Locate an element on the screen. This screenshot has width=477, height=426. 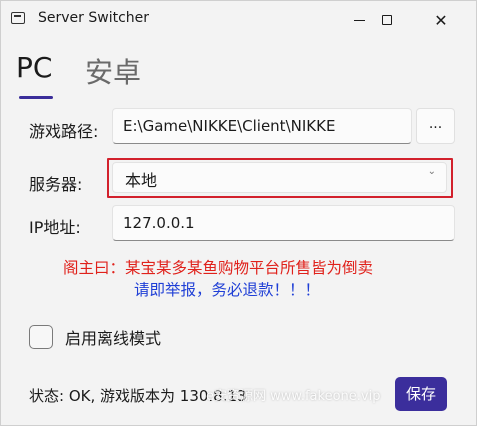
server-select: 本地 ⌄ is located at coordinates (279, 177).